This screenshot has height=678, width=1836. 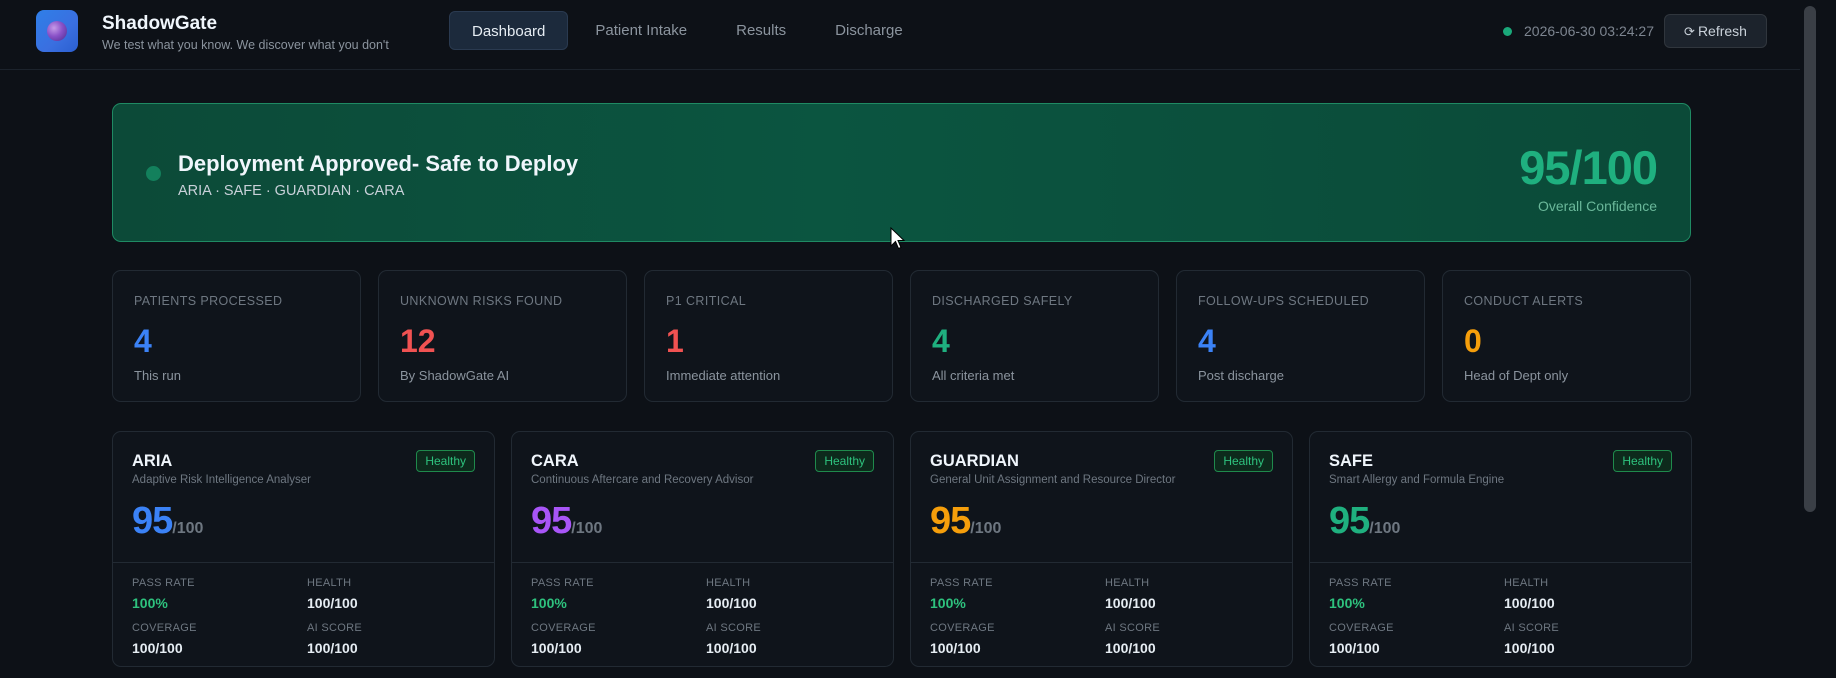 I want to click on orb-icon, so click(x=57, y=31).